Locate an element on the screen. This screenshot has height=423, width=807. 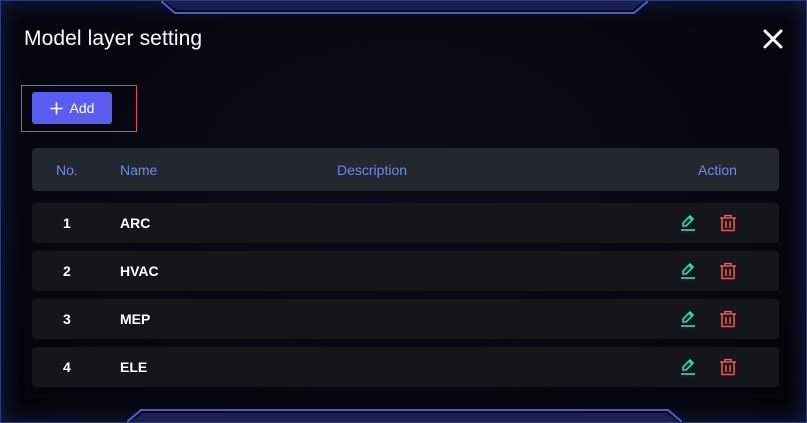
add-button: Add is located at coordinates (72, 108).